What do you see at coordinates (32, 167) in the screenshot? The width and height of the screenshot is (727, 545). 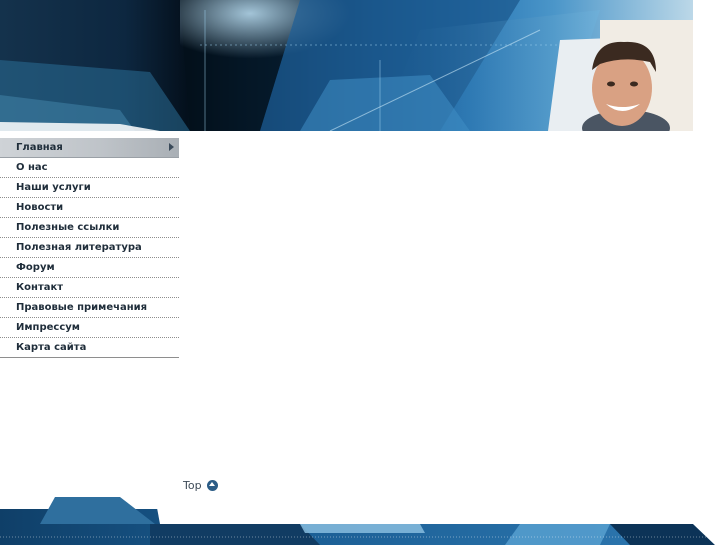 I see `nav-item-label: О нас` at bounding box center [32, 167].